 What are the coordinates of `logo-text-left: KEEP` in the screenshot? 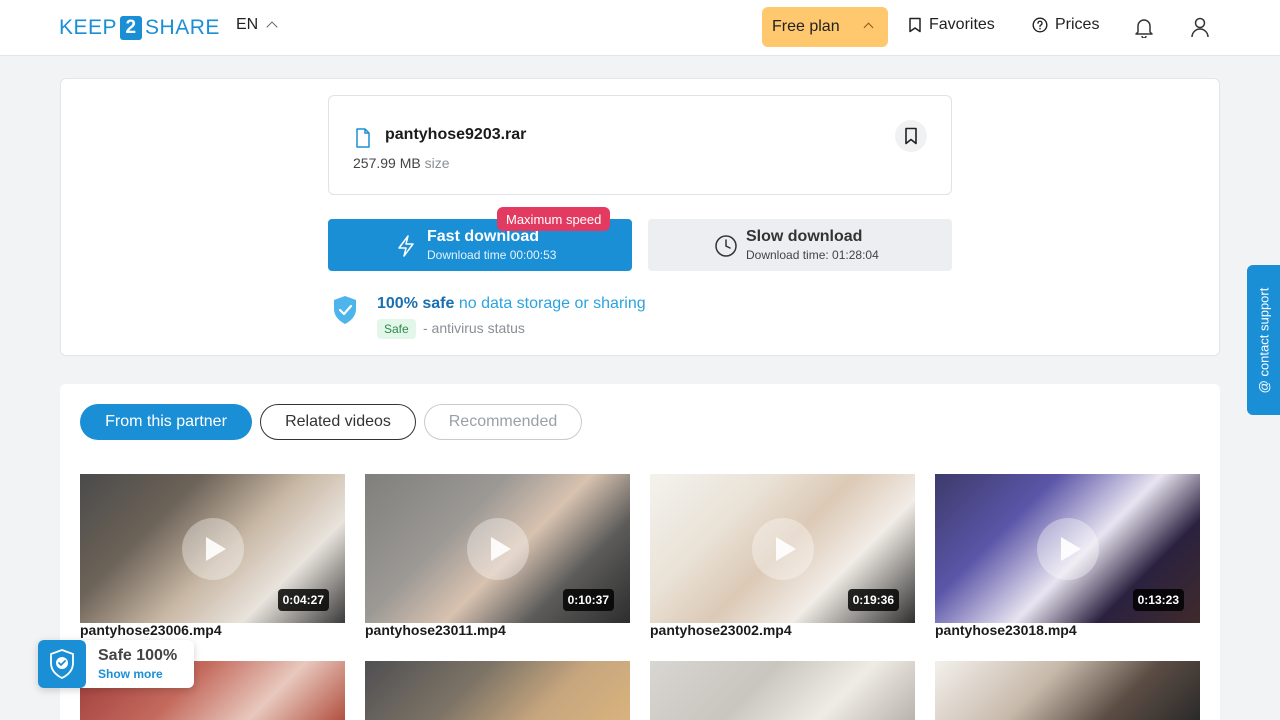 It's located at (88, 27).